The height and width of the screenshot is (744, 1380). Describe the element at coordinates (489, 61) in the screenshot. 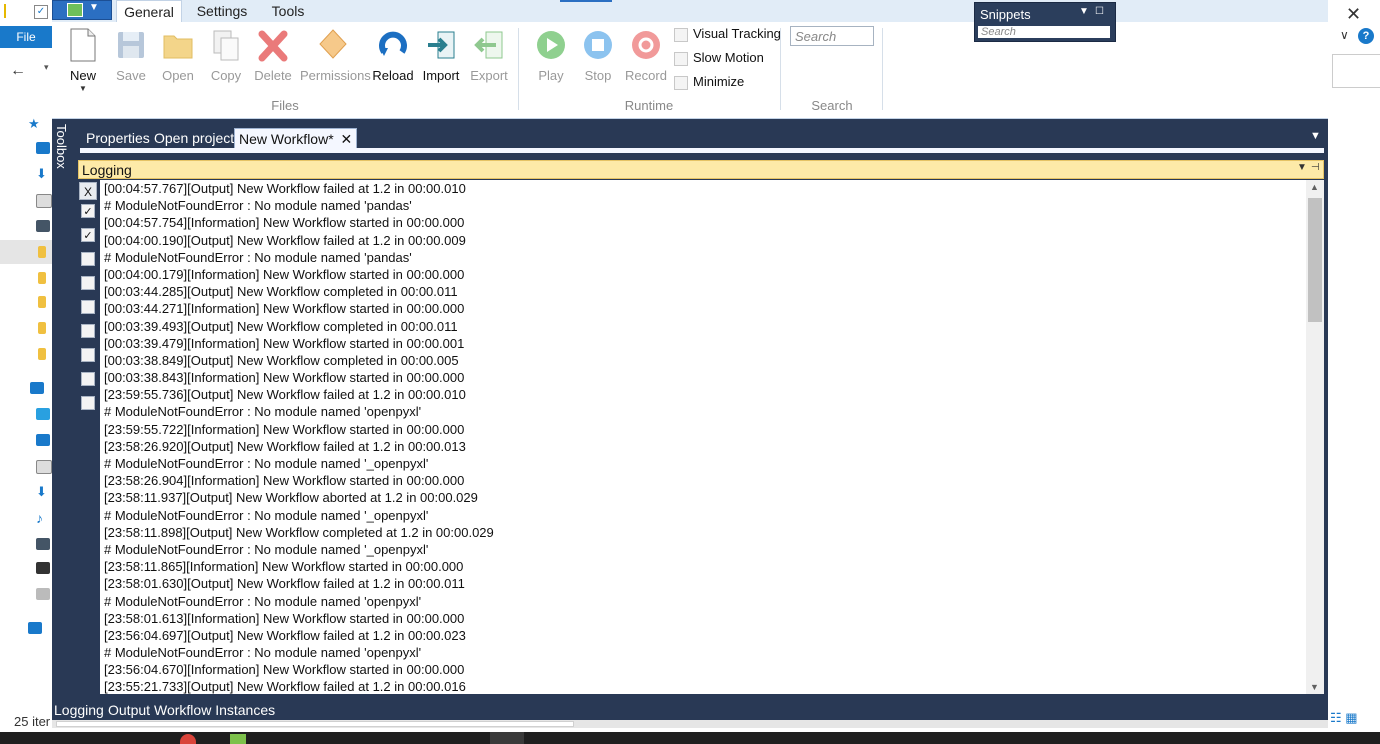

I see `export-button: Export` at that location.